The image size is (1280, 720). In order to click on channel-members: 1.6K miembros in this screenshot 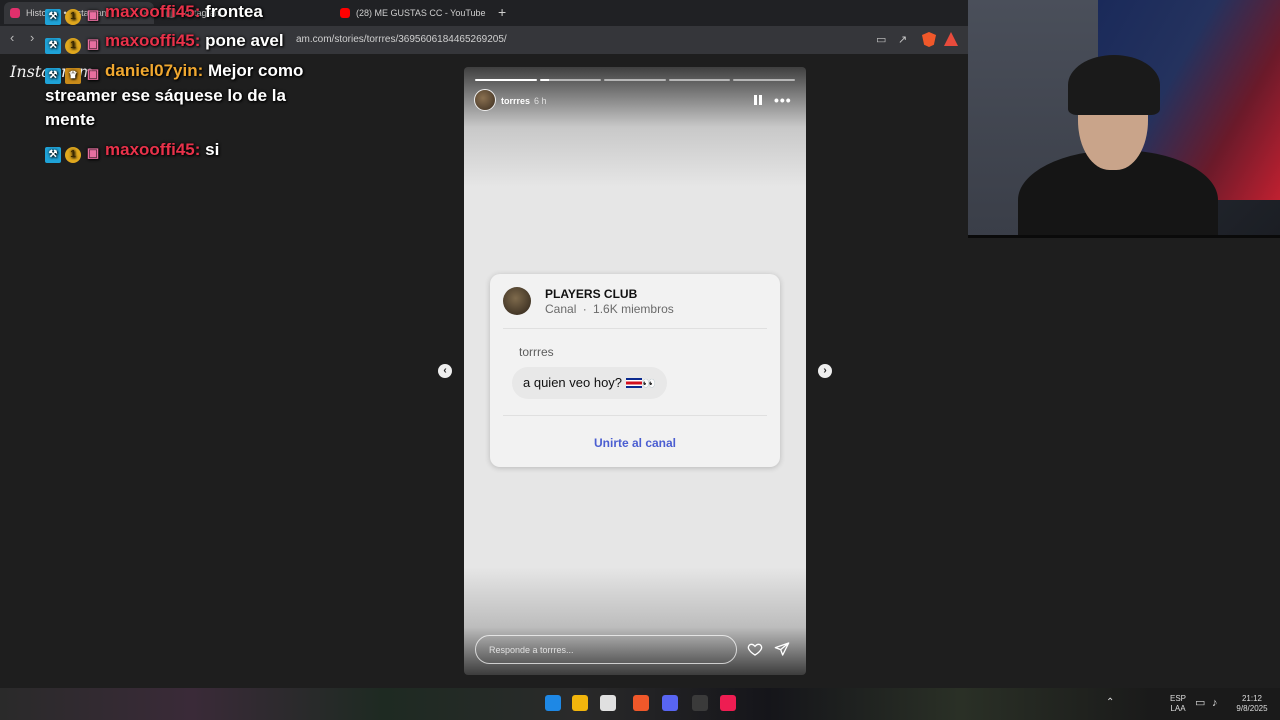, I will do `click(633, 309)`.